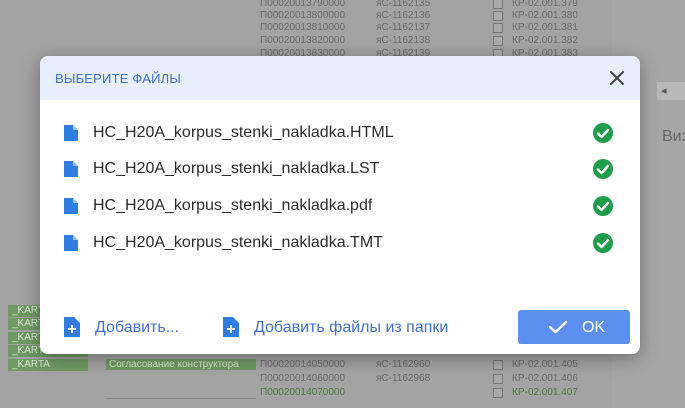  Describe the element at coordinates (403, 40) in the screenshot. I see `row-code: яС-1162138` at that location.